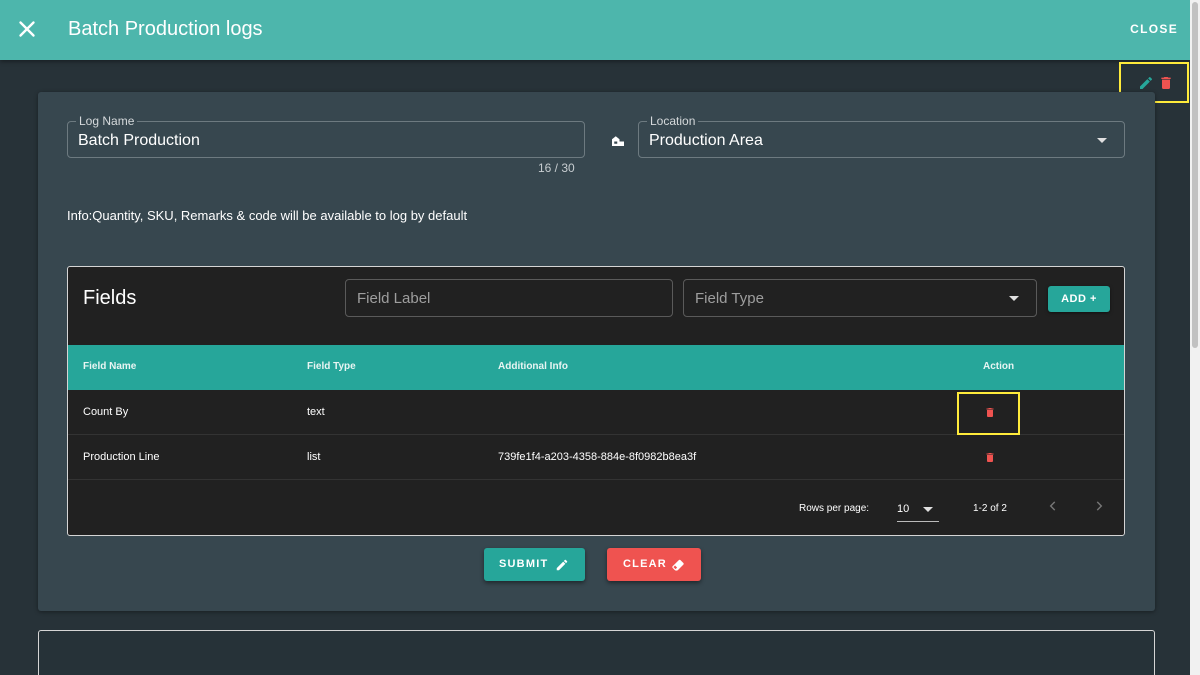 This screenshot has height=675, width=1200. What do you see at coordinates (509, 298) in the screenshot?
I see `field-label-input: Field Label` at bounding box center [509, 298].